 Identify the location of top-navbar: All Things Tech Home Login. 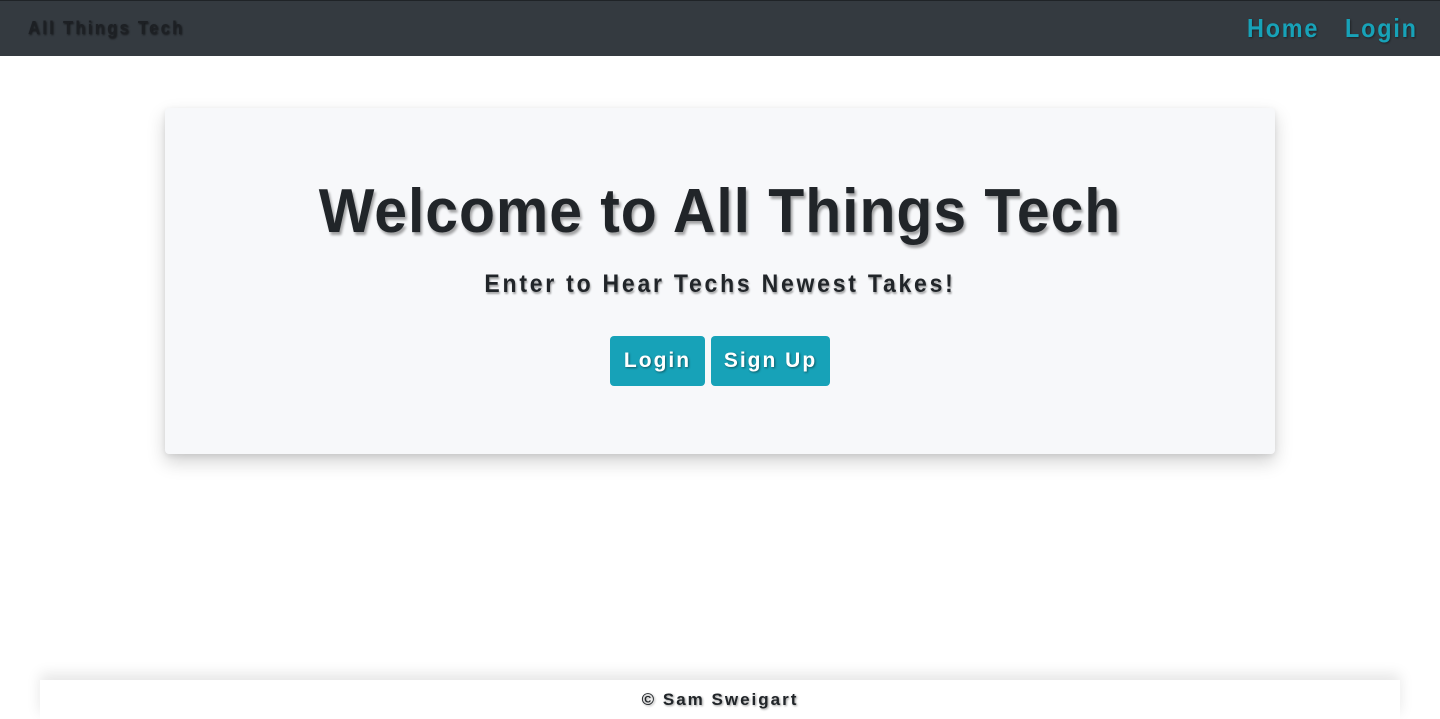
(720, 28).